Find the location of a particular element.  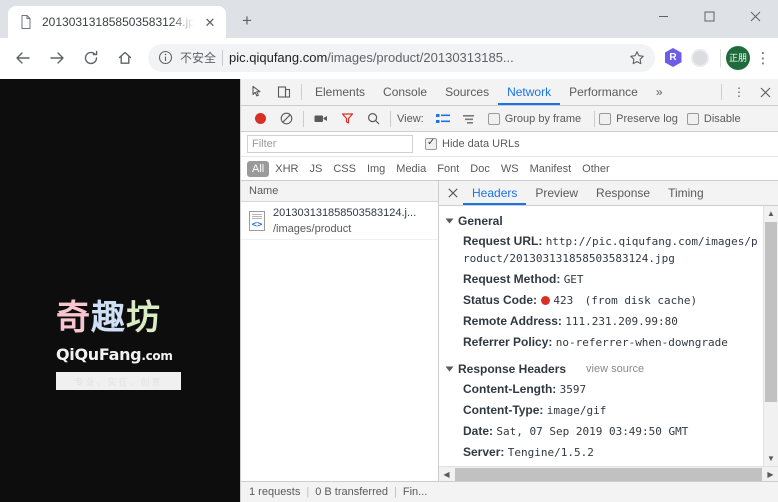

hide-data-urls-checkbox: Hide data URLs is located at coordinates (472, 143).